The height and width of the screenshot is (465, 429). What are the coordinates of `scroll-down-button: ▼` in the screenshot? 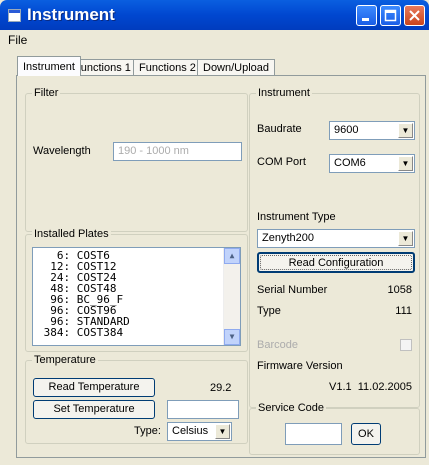 It's located at (232, 337).